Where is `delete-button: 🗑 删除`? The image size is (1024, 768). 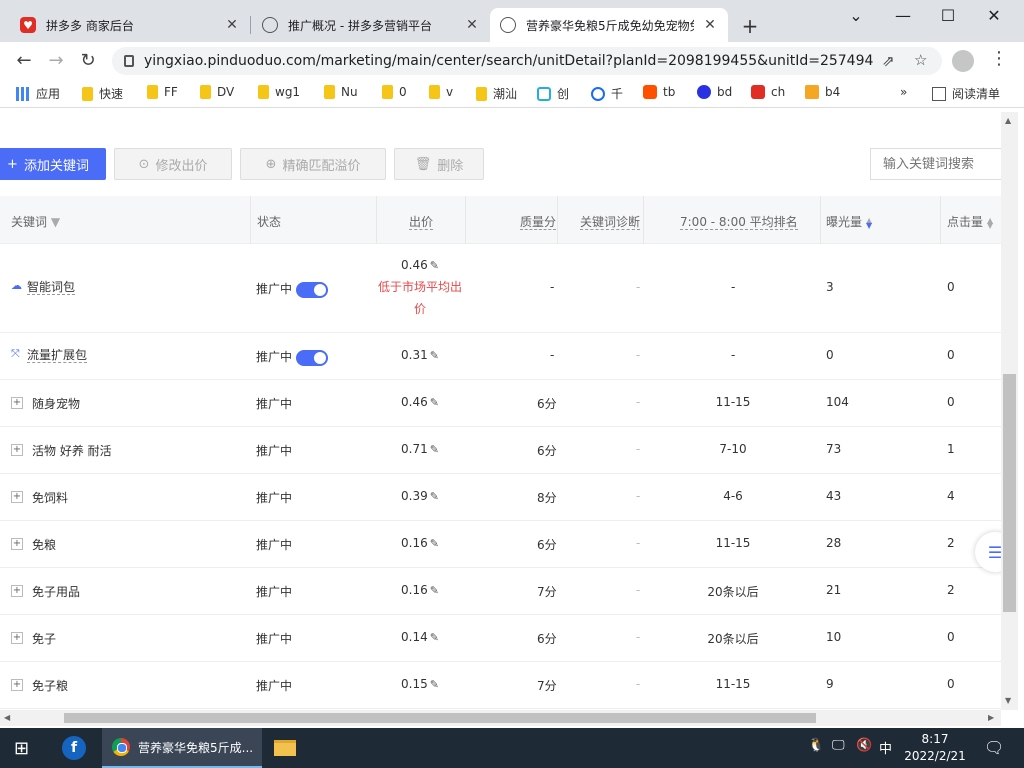
delete-button: 🗑 删除 is located at coordinates (439, 164).